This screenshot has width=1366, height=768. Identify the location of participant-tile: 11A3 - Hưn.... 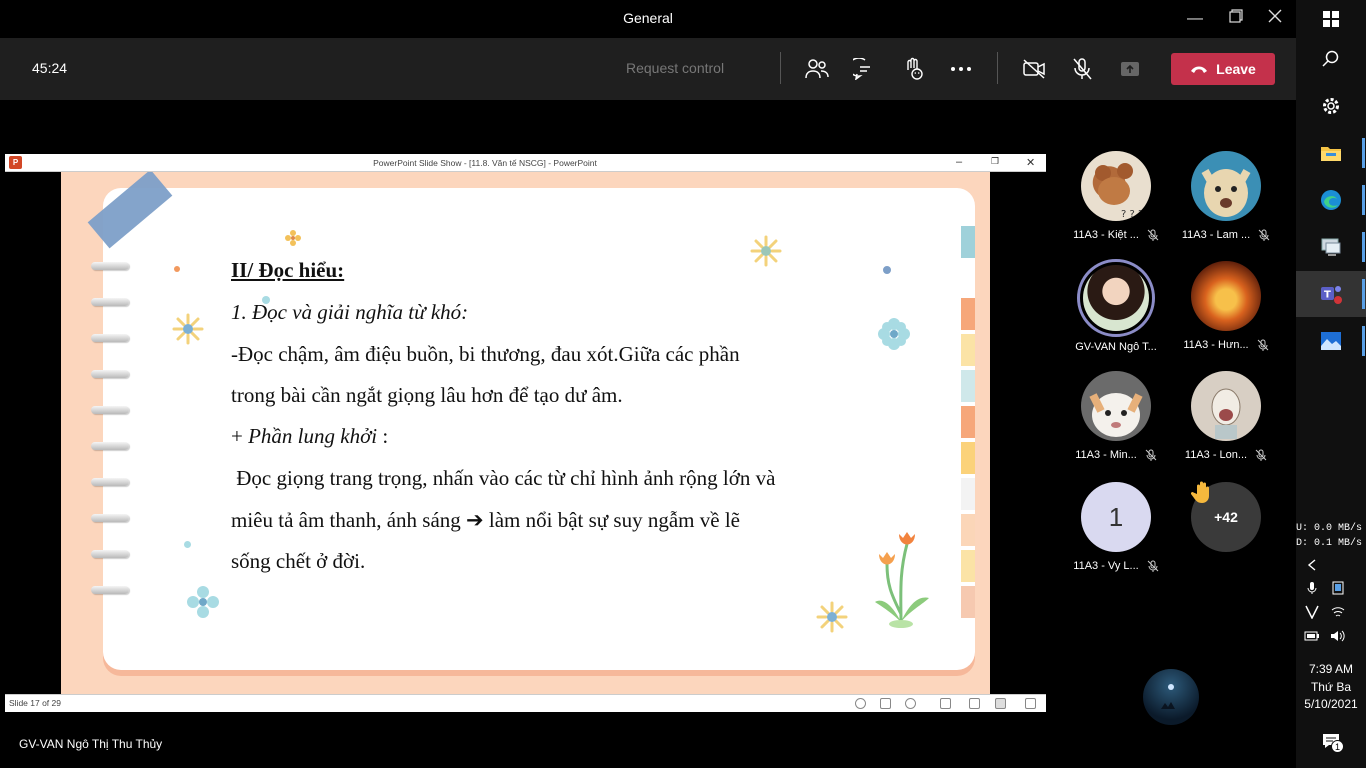
(1226, 306).